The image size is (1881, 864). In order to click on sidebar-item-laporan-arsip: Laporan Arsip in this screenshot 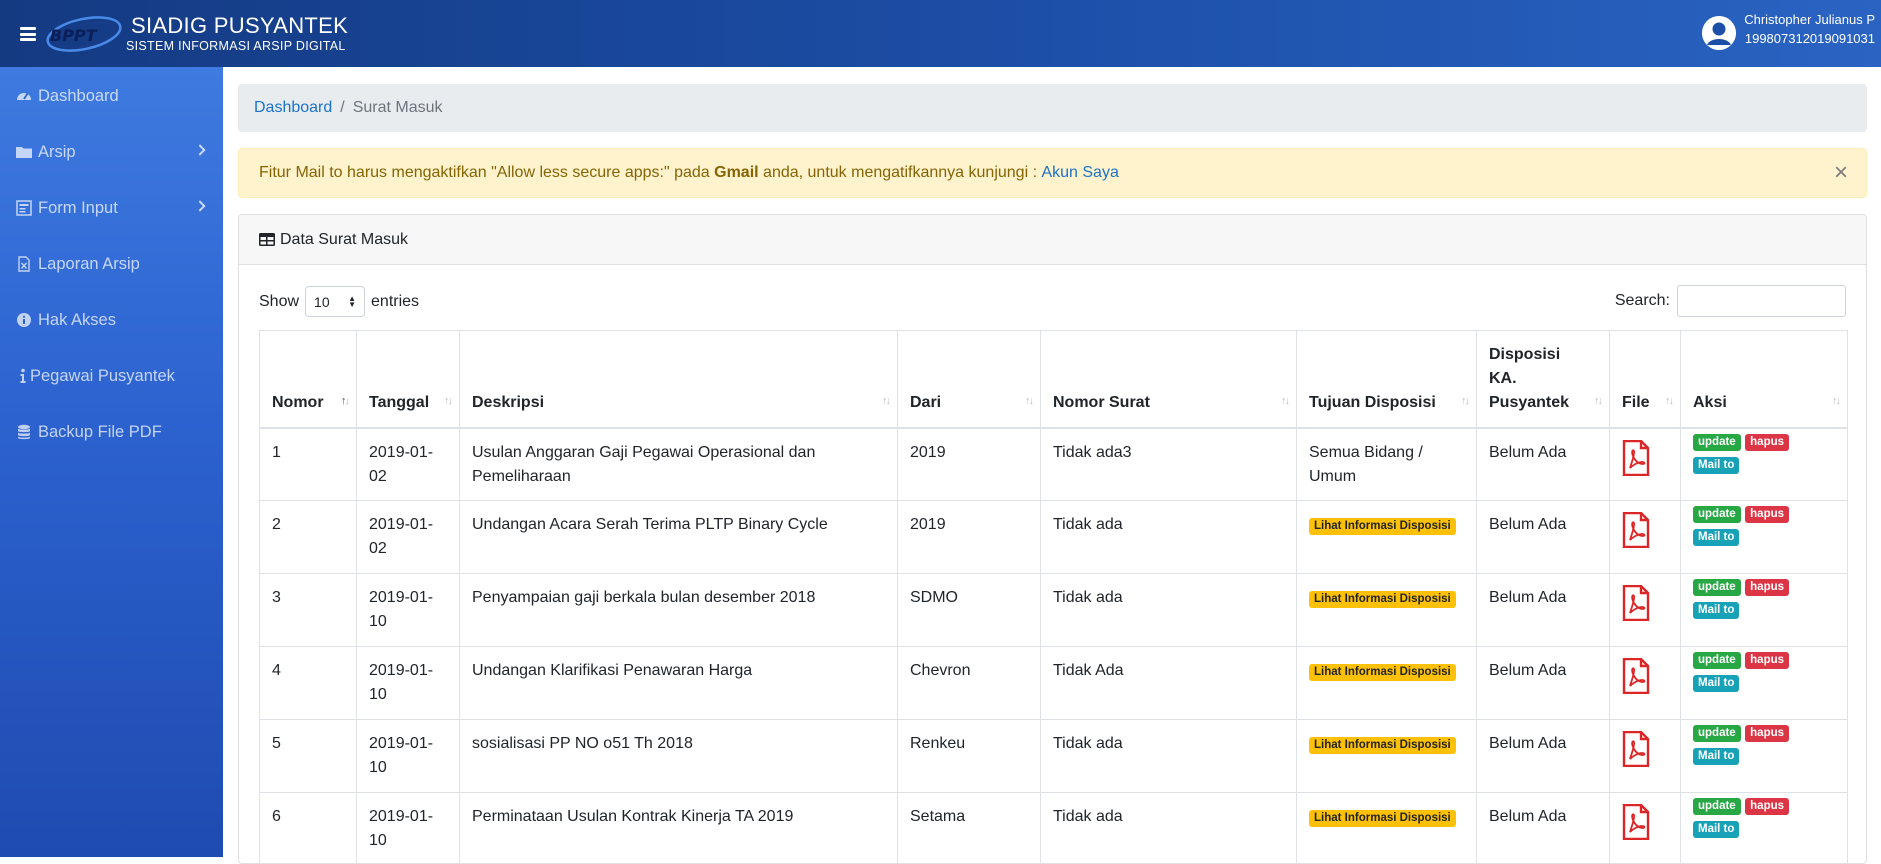, I will do `click(111, 264)`.